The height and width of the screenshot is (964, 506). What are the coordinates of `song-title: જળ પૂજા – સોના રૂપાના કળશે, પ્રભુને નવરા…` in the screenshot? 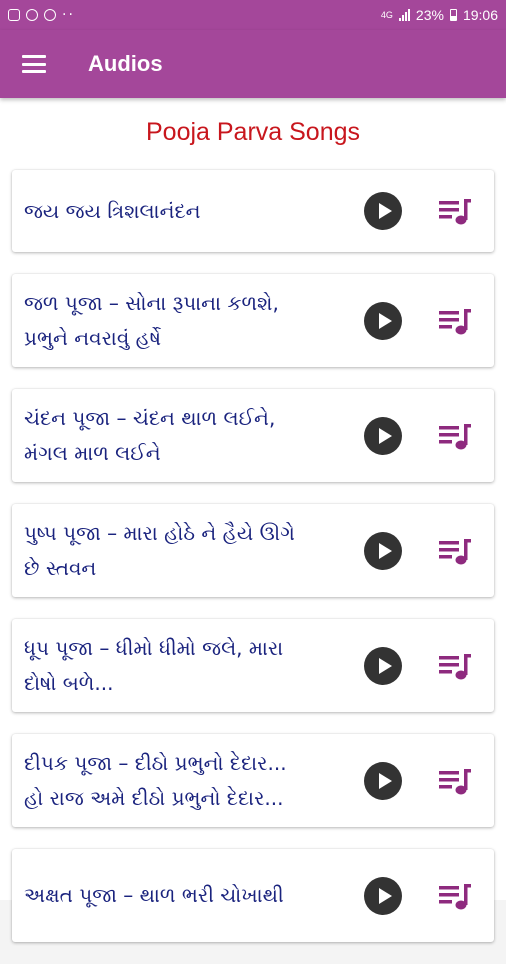 It's located at (151, 320).